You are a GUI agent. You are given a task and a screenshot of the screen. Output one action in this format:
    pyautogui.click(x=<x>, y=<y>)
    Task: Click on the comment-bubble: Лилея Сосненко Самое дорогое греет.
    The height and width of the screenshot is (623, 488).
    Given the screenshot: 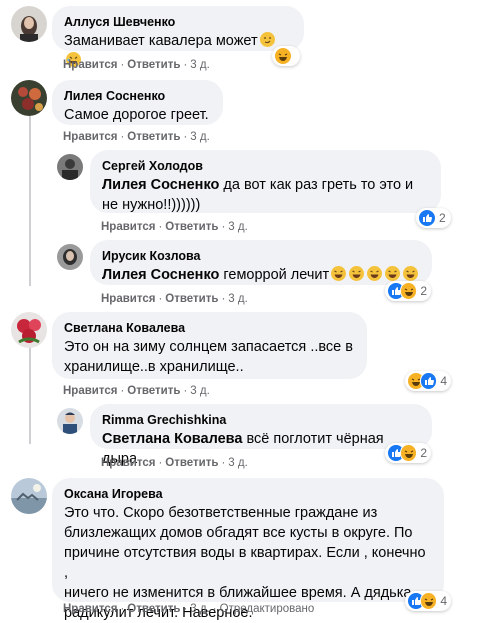 What is the action you would take?
    pyautogui.click(x=137, y=102)
    